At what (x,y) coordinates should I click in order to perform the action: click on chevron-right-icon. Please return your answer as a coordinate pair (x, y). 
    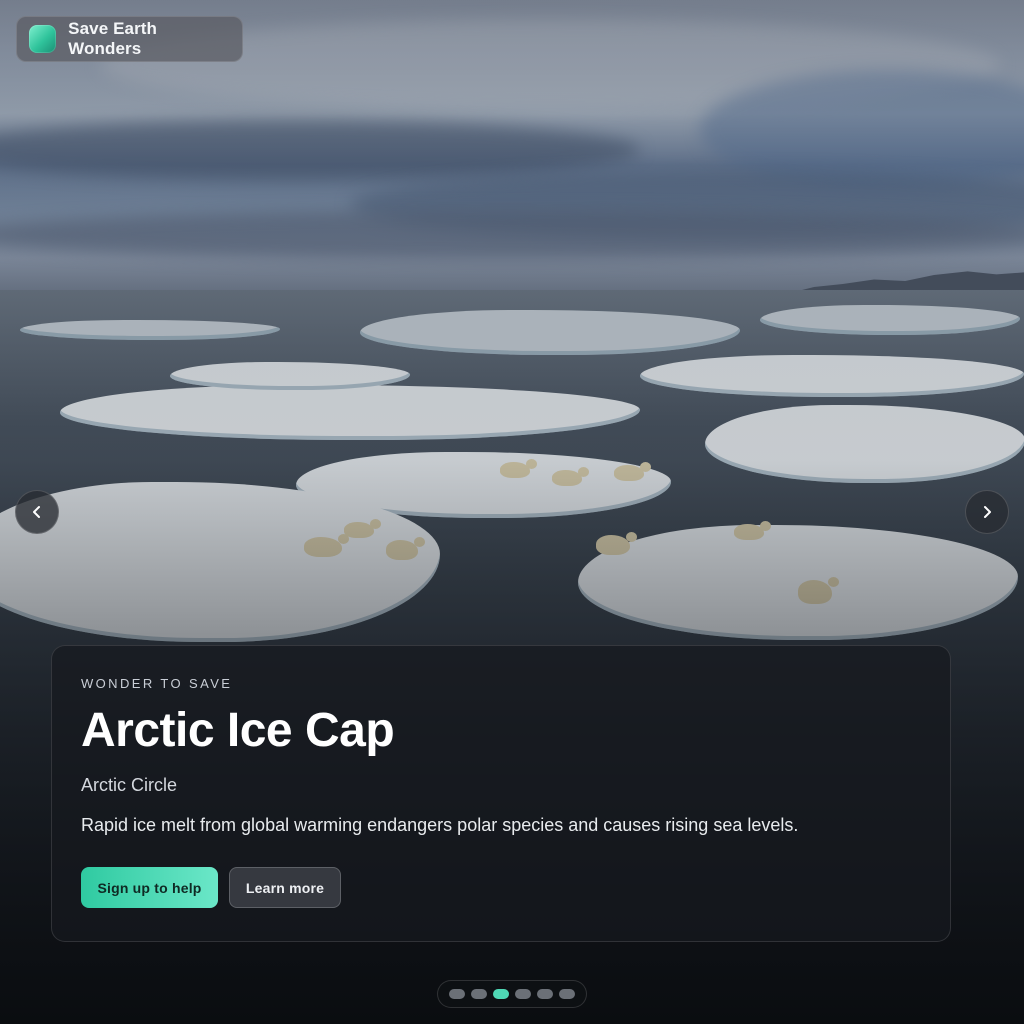
    Looking at the image, I should click on (987, 512).